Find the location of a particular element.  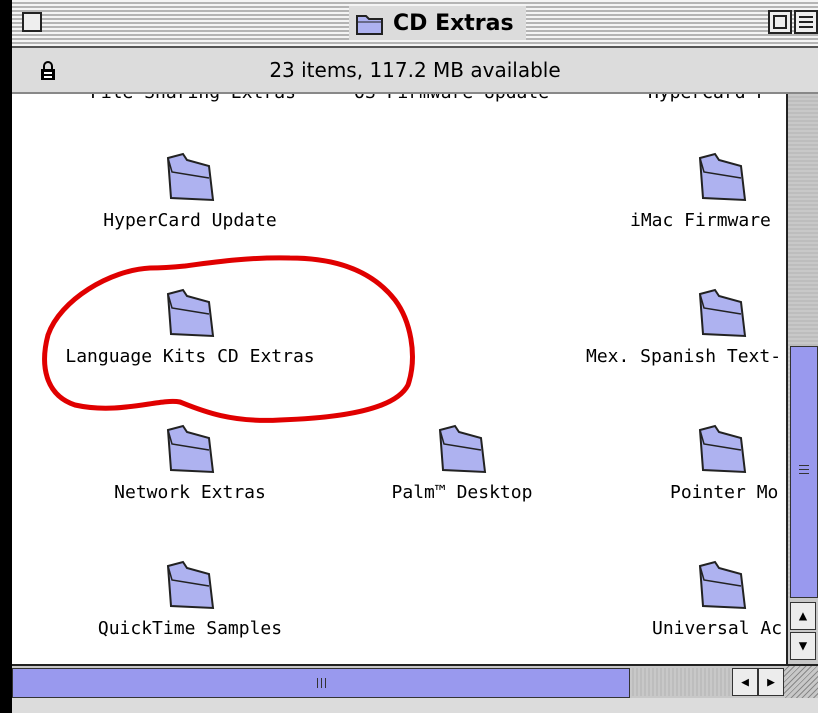

collapse-box-icon is located at coordinates (806, 22).